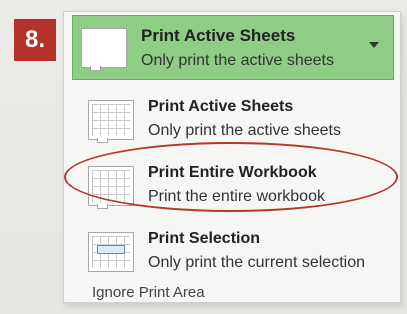  I want to click on step-number-badge: 8., so click(35, 40).